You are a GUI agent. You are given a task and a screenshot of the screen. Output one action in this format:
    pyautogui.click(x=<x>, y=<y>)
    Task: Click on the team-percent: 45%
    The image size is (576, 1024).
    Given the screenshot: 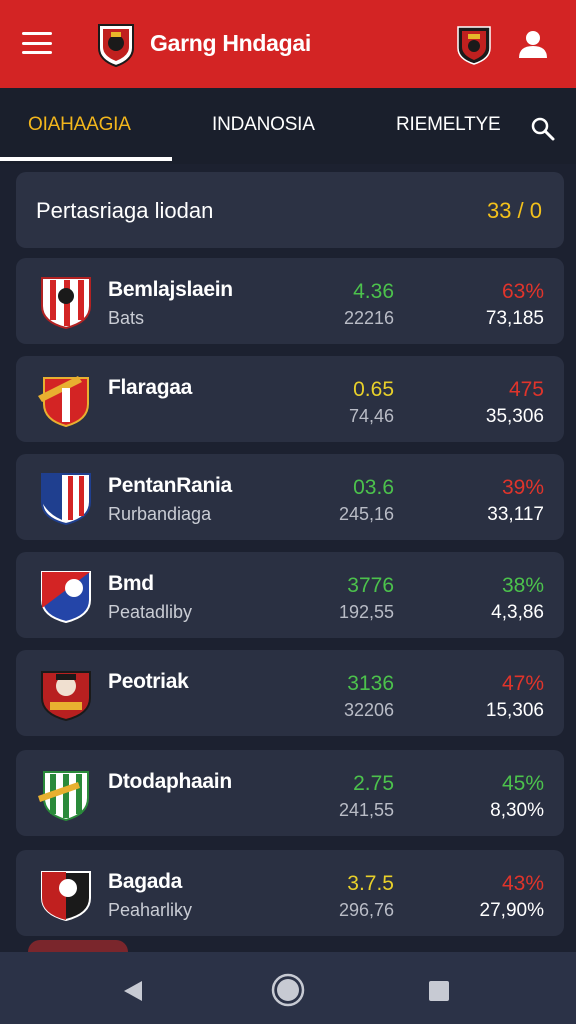 What is the action you would take?
    pyautogui.click(x=522, y=783)
    